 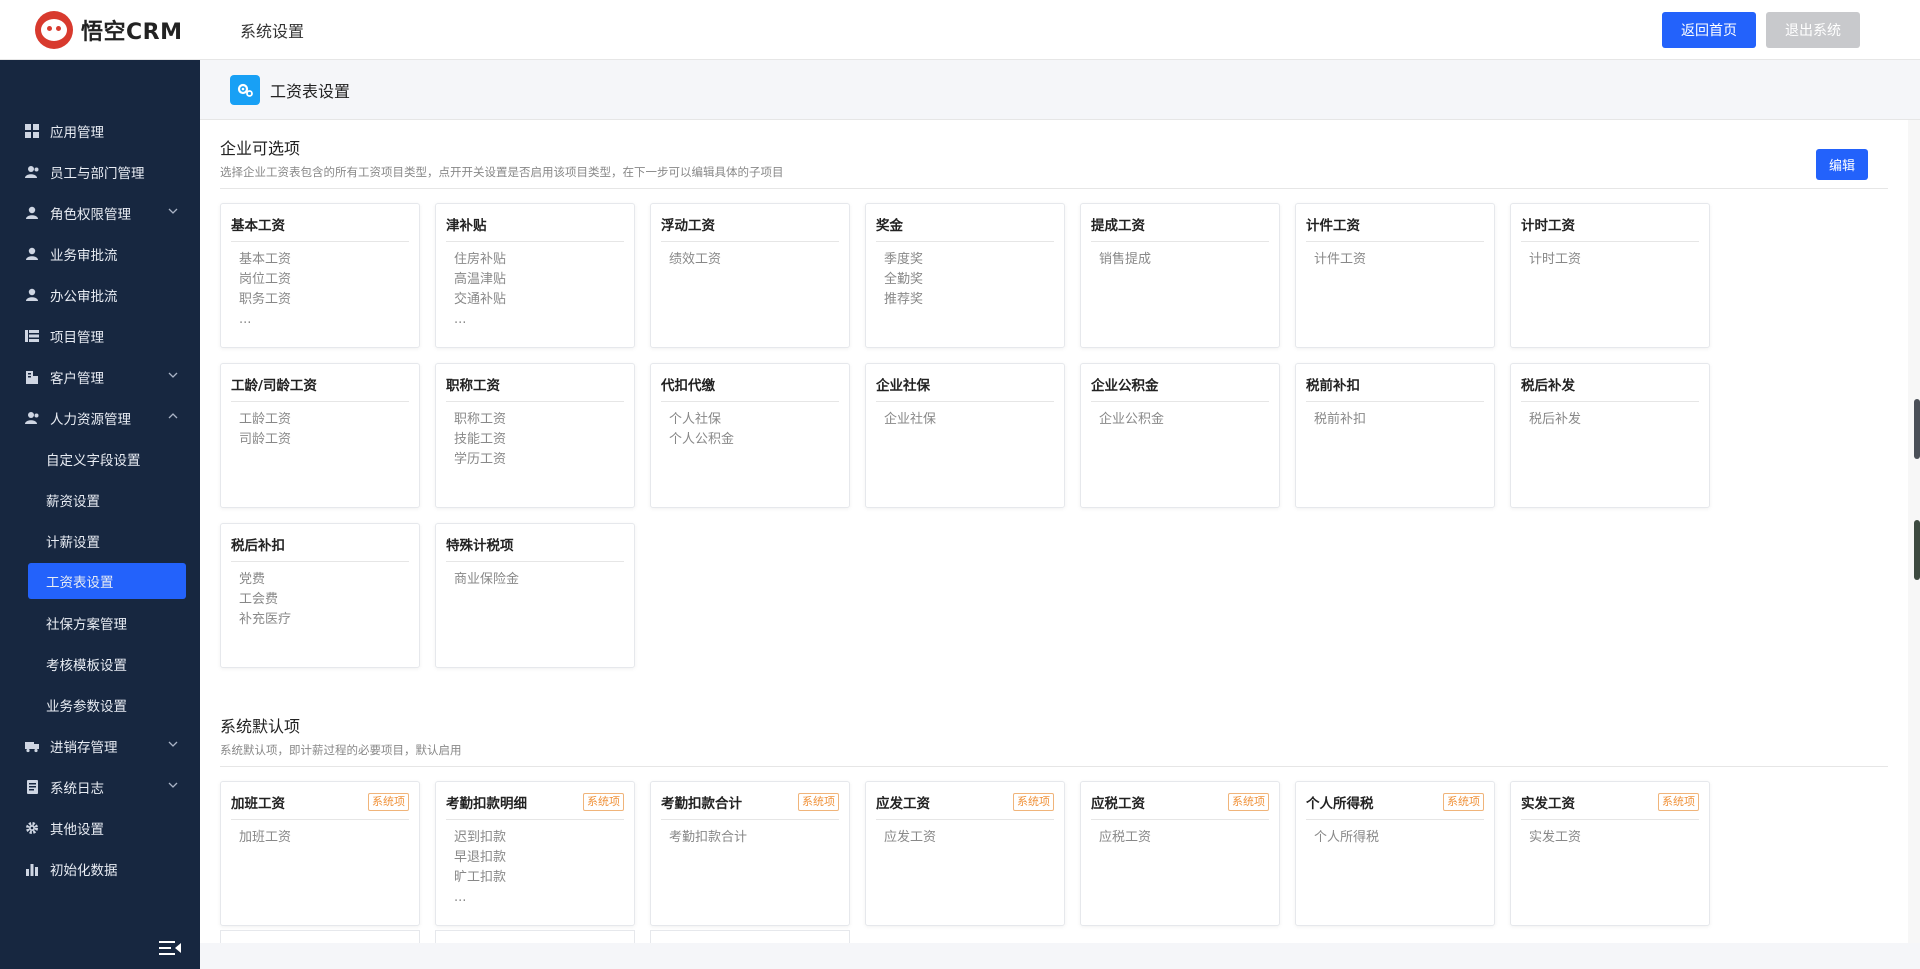 What do you see at coordinates (320, 228) in the screenshot?
I see `card-header: 基本工资` at bounding box center [320, 228].